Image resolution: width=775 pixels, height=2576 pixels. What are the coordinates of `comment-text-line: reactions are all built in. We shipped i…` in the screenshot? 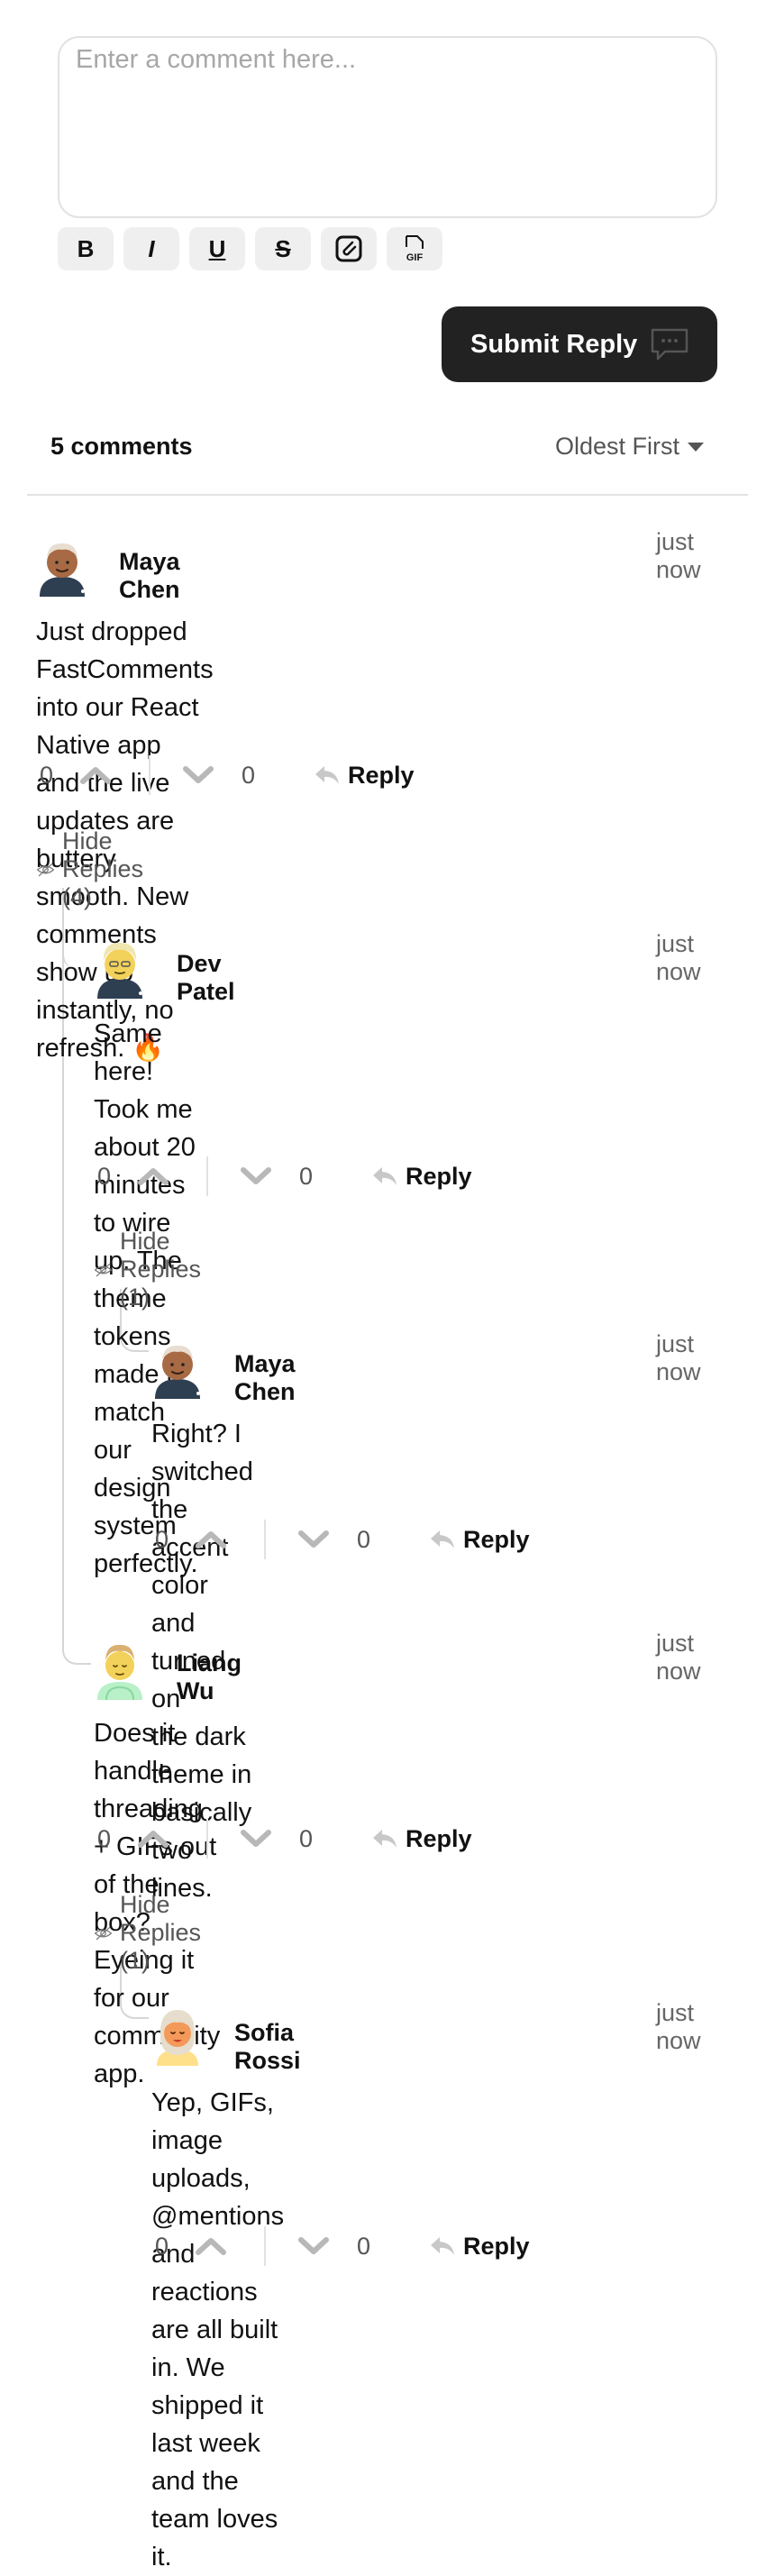 It's located at (214, 2368).